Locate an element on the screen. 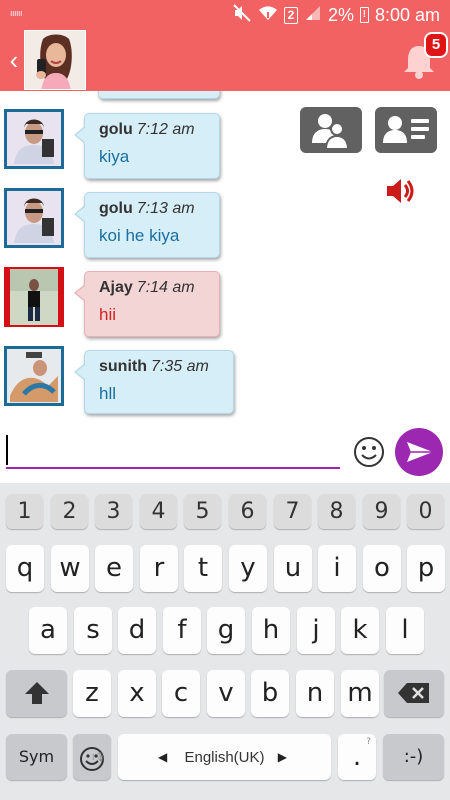  sym-key: Sym is located at coordinates (36, 757).